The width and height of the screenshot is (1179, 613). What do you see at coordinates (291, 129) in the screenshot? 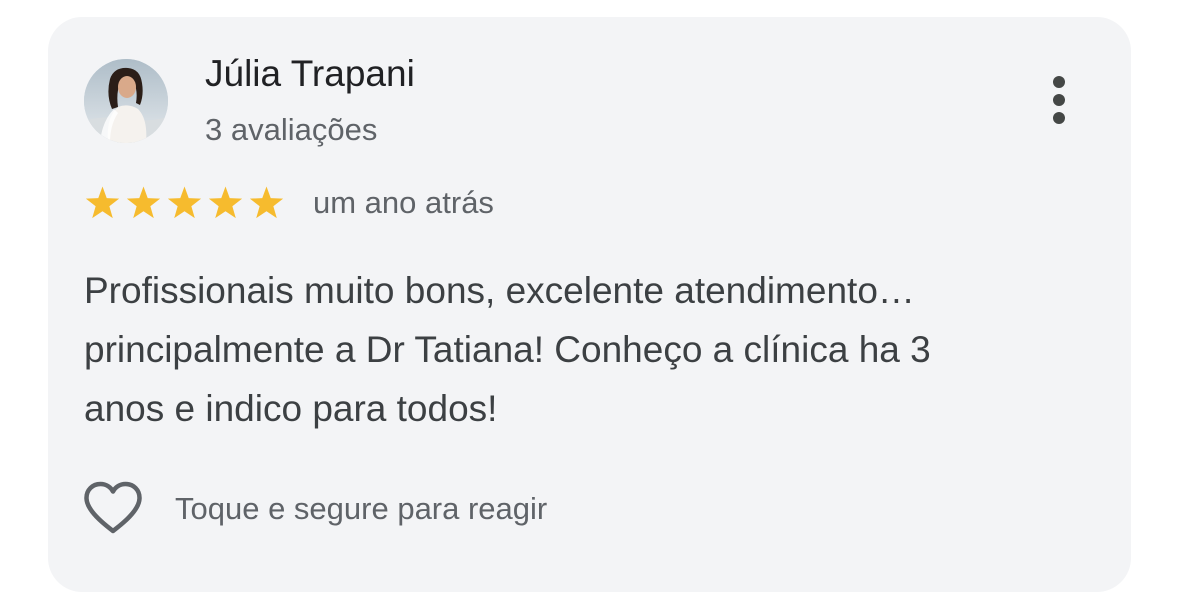
I see `author-reviews-count: 3 avaliações` at bounding box center [291, 129].